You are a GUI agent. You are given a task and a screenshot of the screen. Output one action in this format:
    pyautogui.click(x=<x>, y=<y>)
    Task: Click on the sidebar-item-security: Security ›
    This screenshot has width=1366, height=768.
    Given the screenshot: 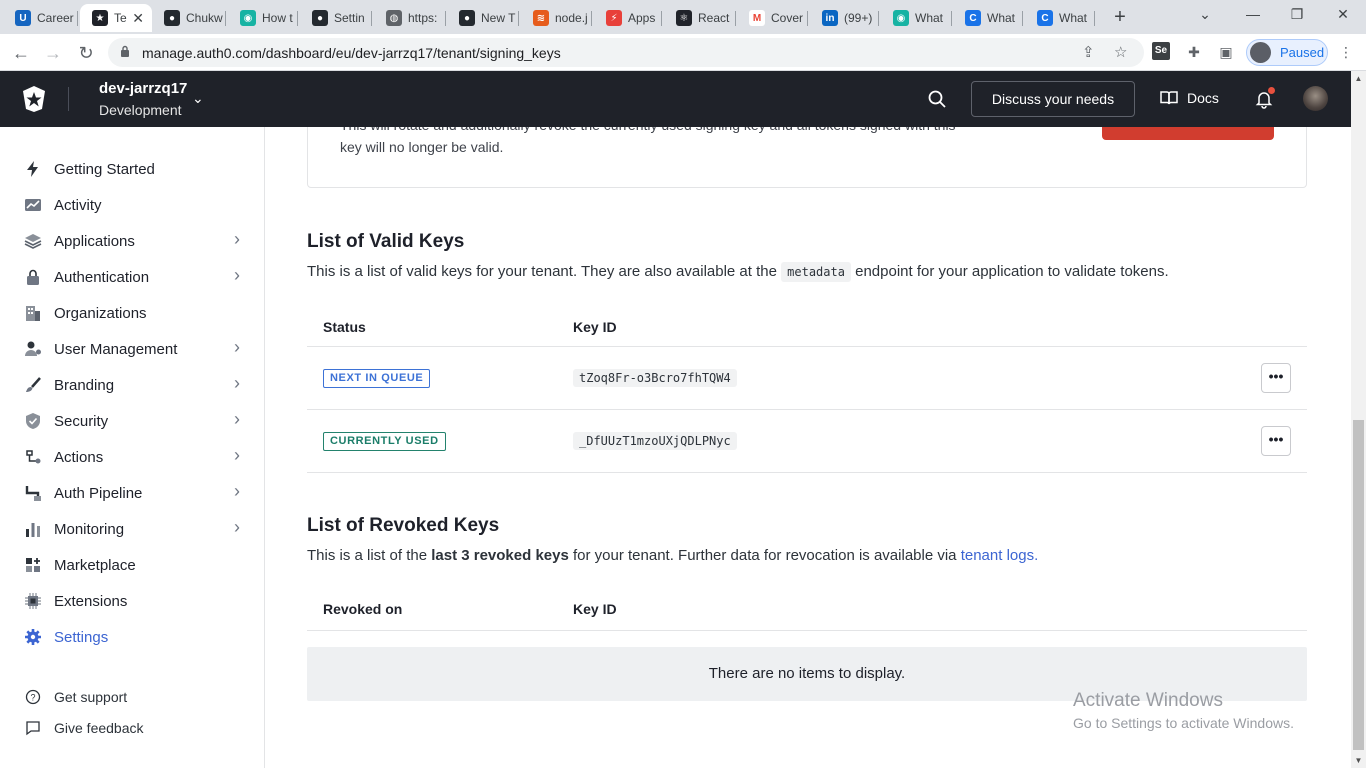 What is the action you would take?
    pyautogui.click(x=134, y=421)
    